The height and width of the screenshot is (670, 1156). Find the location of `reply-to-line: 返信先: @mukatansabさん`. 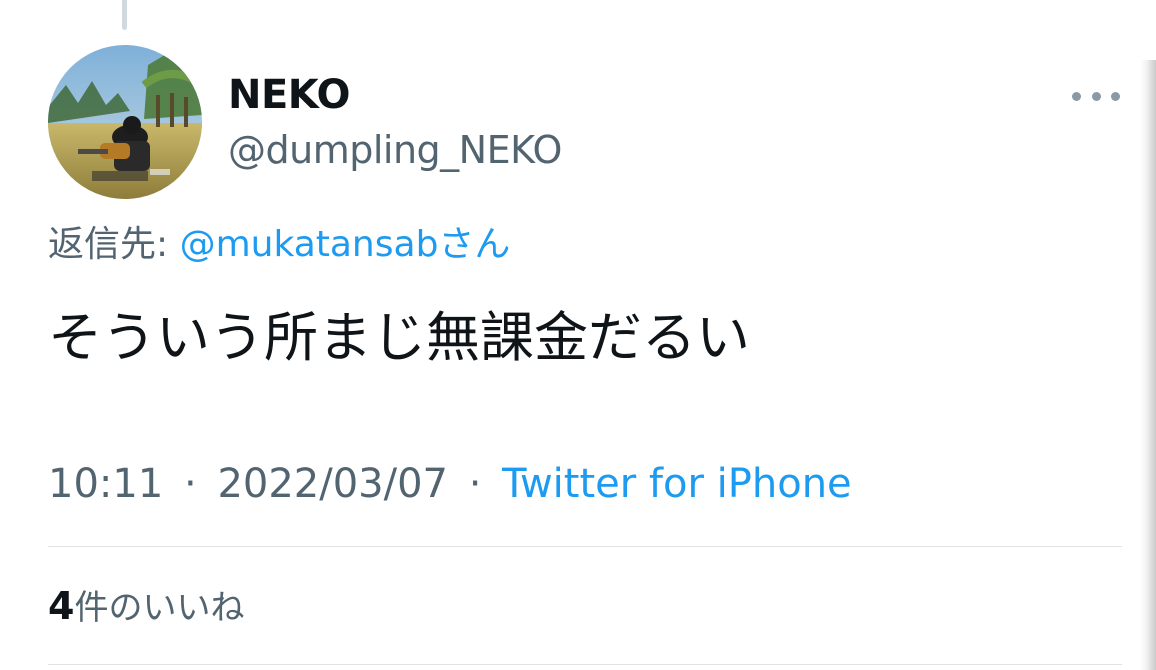

reply-to-line: 返信先: @mukatansabさん is located at coordinates (279, 245).